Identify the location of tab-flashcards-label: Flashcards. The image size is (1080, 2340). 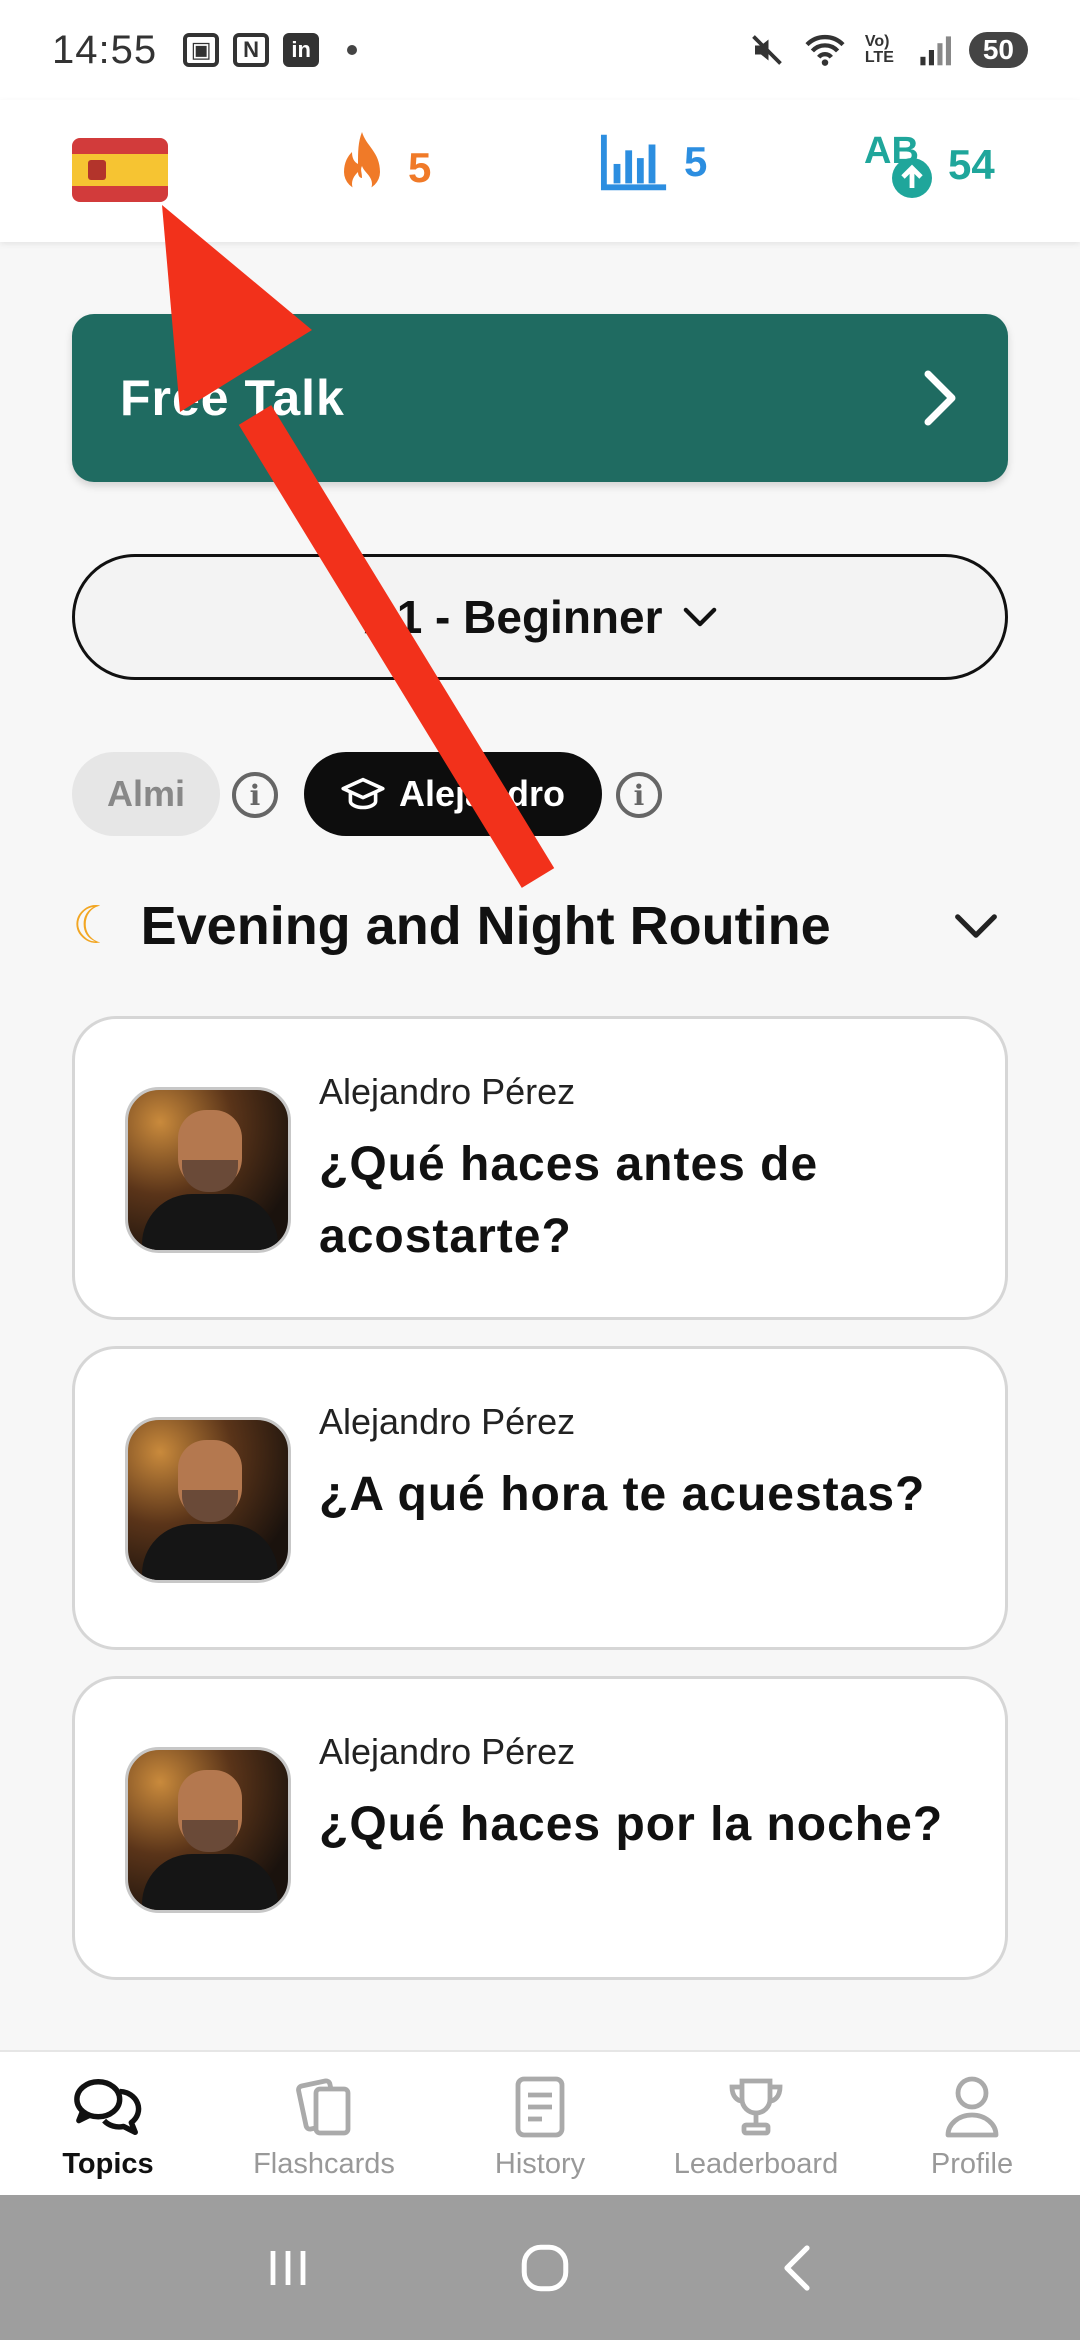
(324, 2164).